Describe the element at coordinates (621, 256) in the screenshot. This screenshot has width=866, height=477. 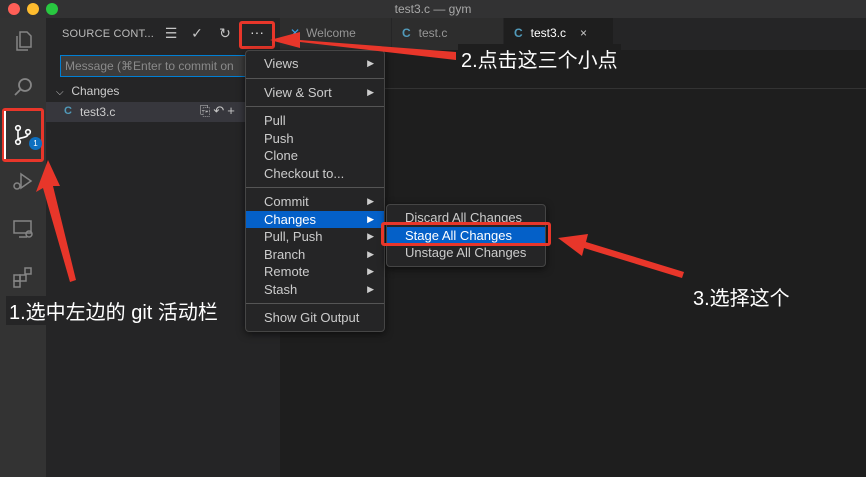
I see `arrow-to-stage-all` at that location.